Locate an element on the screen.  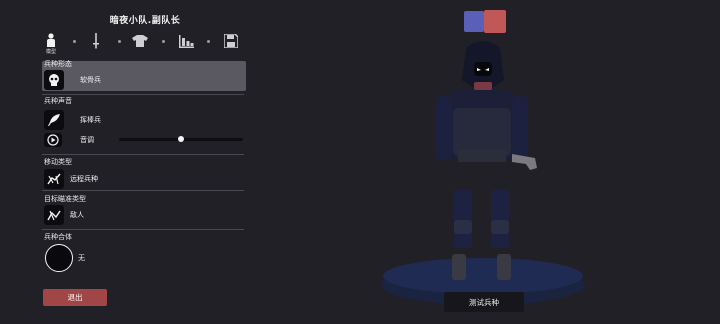
skull-icon is located at coordinates (54, 80).